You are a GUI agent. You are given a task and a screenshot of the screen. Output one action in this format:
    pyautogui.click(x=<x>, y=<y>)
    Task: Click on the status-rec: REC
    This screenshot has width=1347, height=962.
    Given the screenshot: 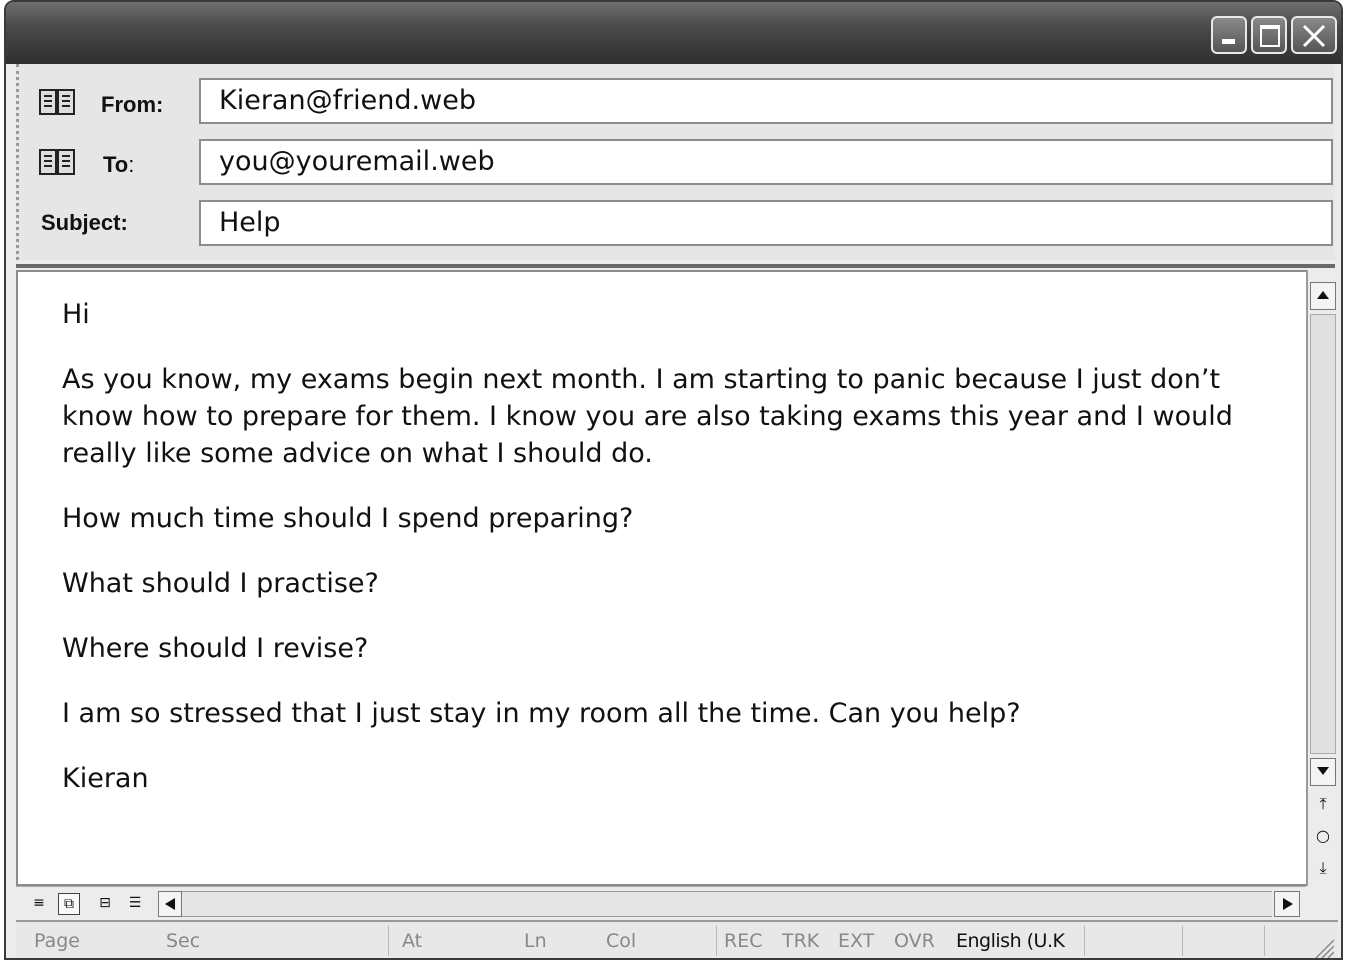 What is the action you would take?
    pyautogui.click(x=743, y=941)
    